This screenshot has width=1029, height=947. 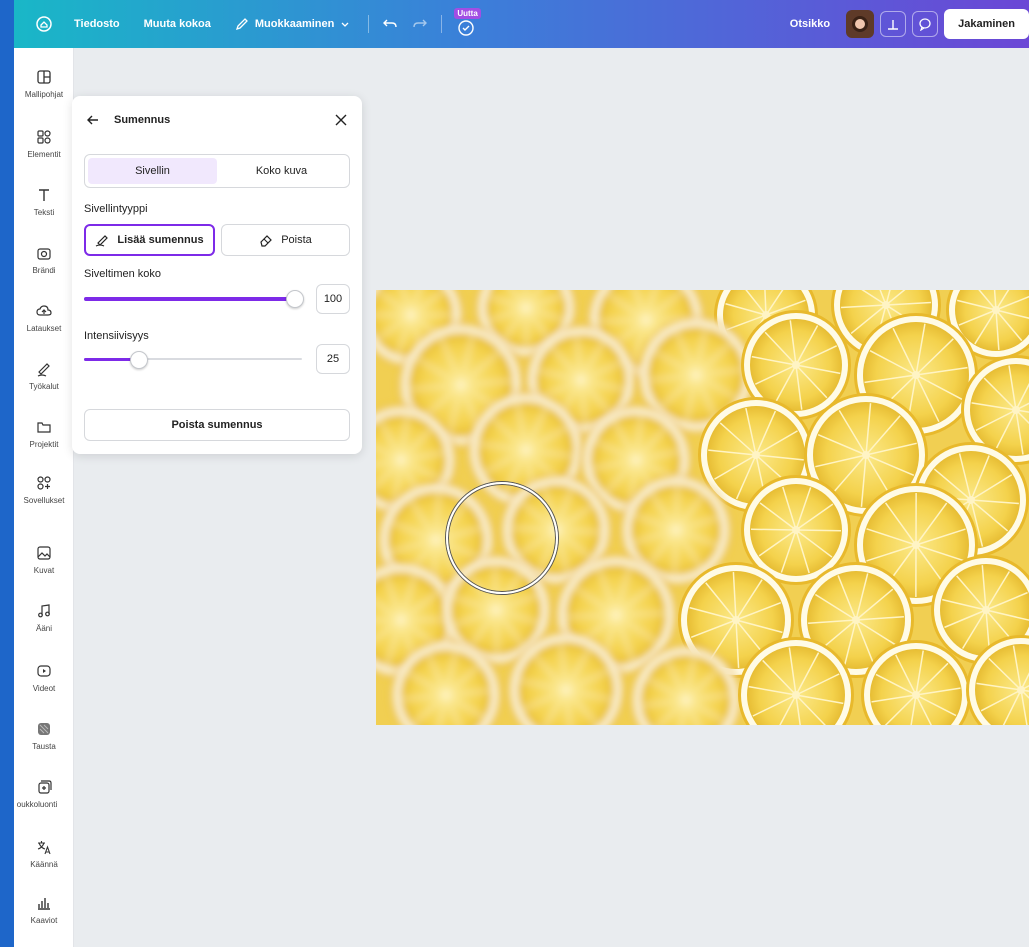 I want to click on eraser-icon, so click(x=266, y=241).